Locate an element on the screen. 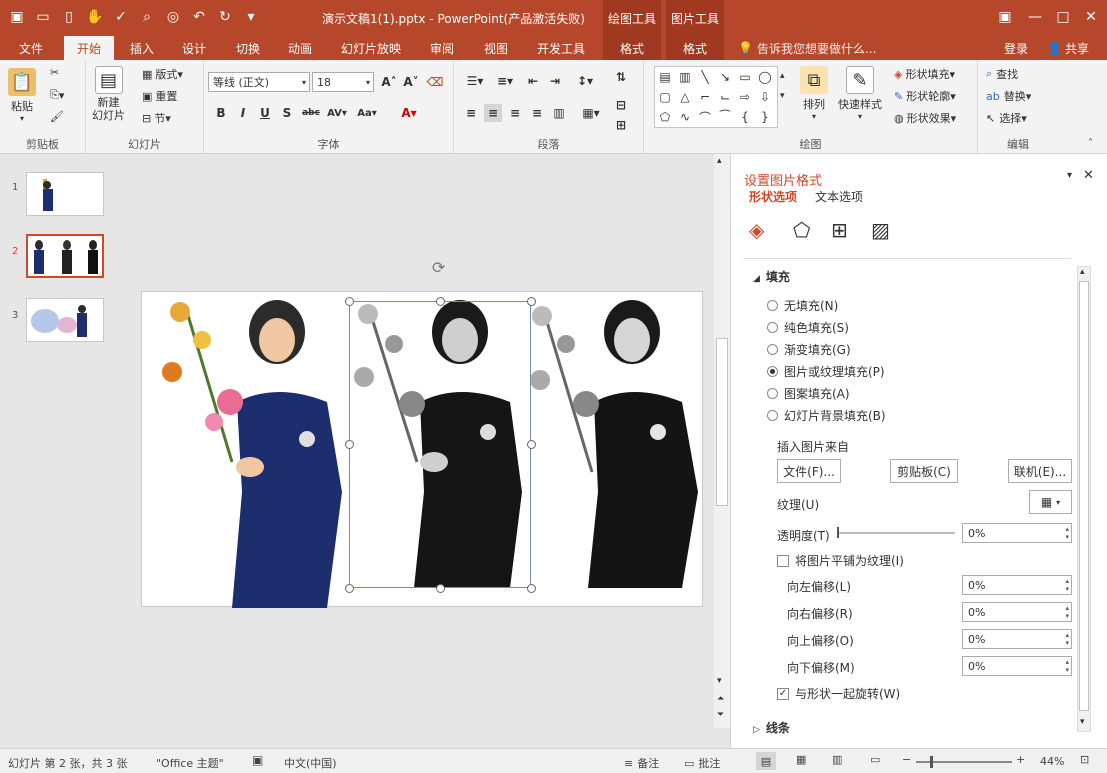 This screenshot has height=773, width=1107. reading-view-icon: ▥ is located at coordinates (837, 759).